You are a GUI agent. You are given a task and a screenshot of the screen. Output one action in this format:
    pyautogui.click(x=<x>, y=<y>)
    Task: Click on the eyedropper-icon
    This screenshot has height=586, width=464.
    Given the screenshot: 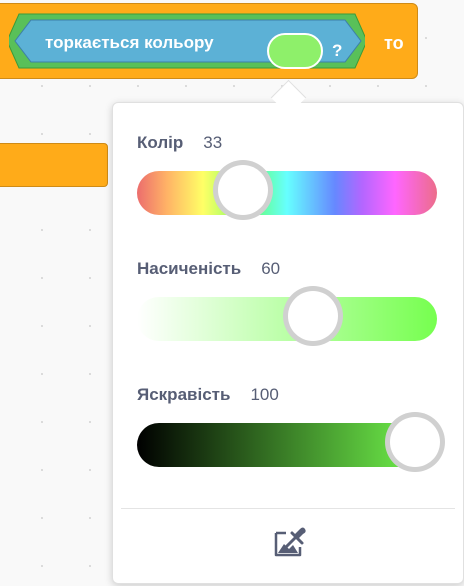 What is the action you would take?
    pyautogui.click(x=290, y=542)
    